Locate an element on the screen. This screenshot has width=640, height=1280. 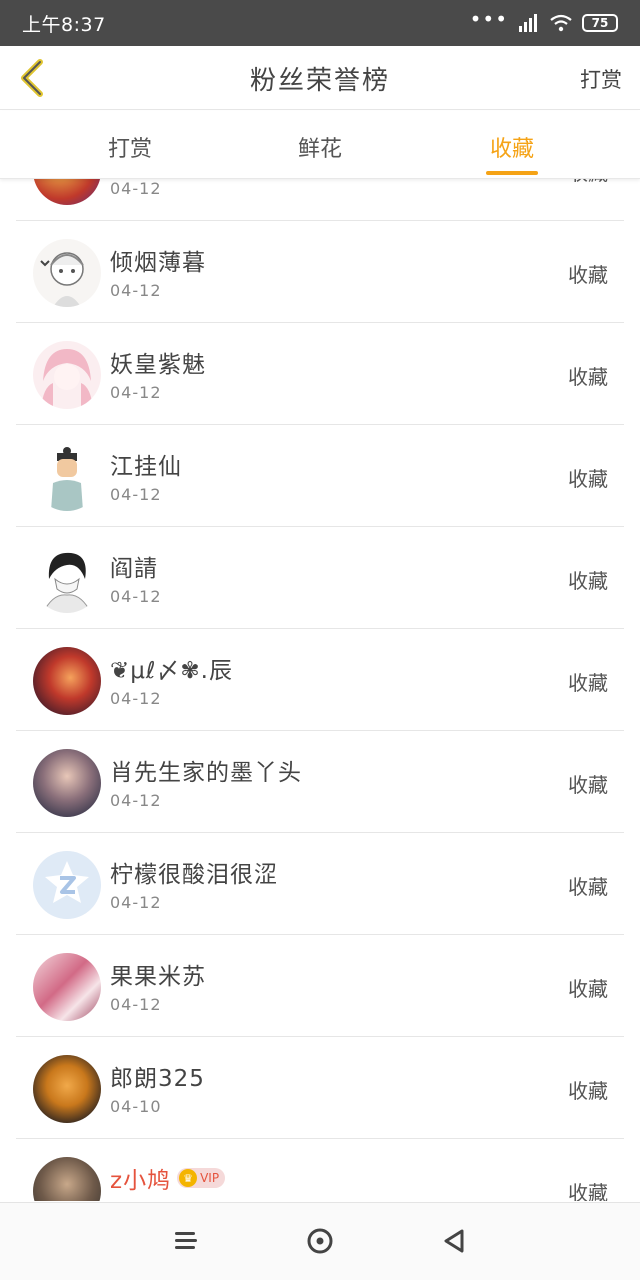
fan-name: 肖先生家的墨丫头 is located at coordinates (206, 773).